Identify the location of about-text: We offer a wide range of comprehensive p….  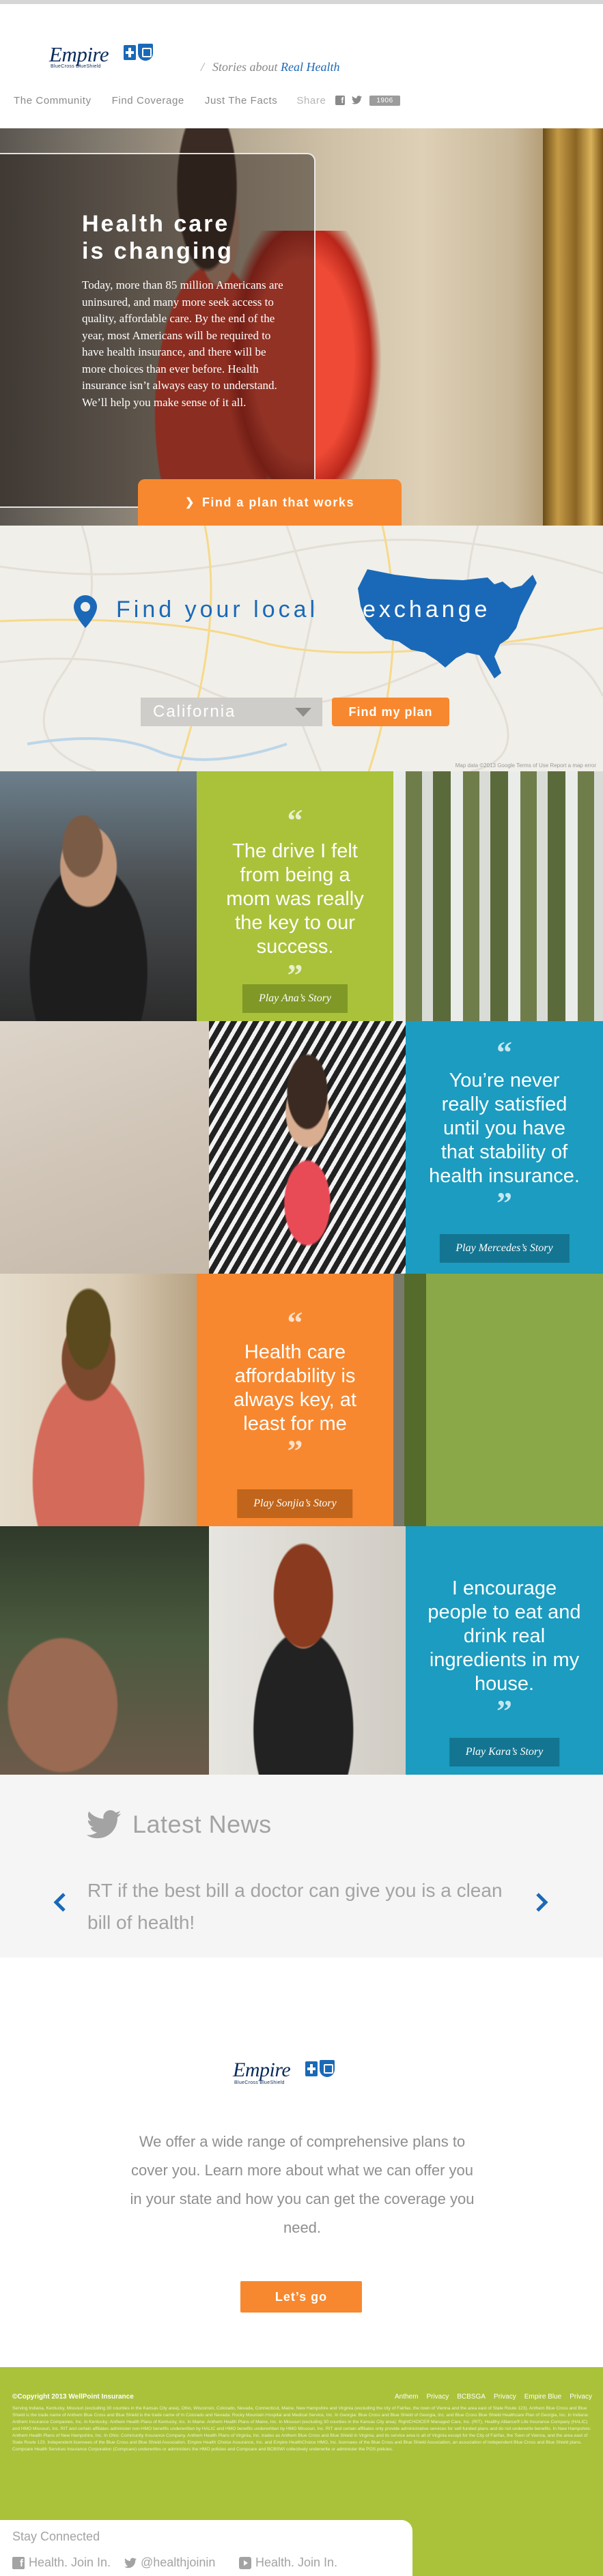
(303, 2184).